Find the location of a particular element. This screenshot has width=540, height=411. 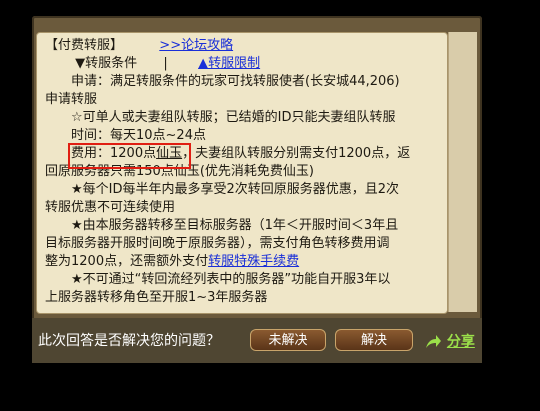

text-line-11: 整为1200点，还需额外支付转服特殊手续费 is located at coordinates (245, 262).